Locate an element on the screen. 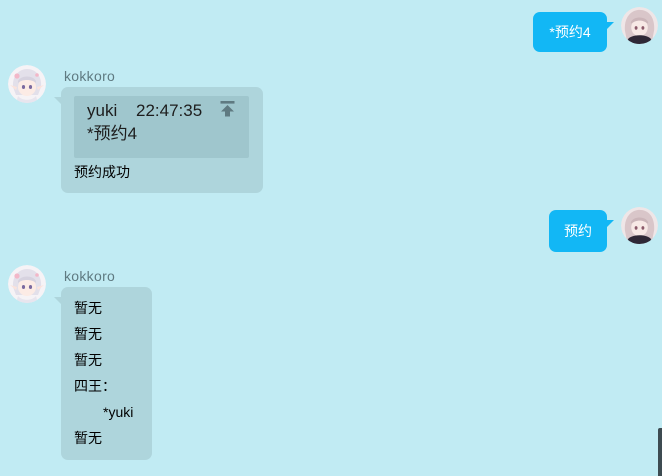 This screenshot has width=662, height=476. scrollbar is located at coordinates (660, 452).